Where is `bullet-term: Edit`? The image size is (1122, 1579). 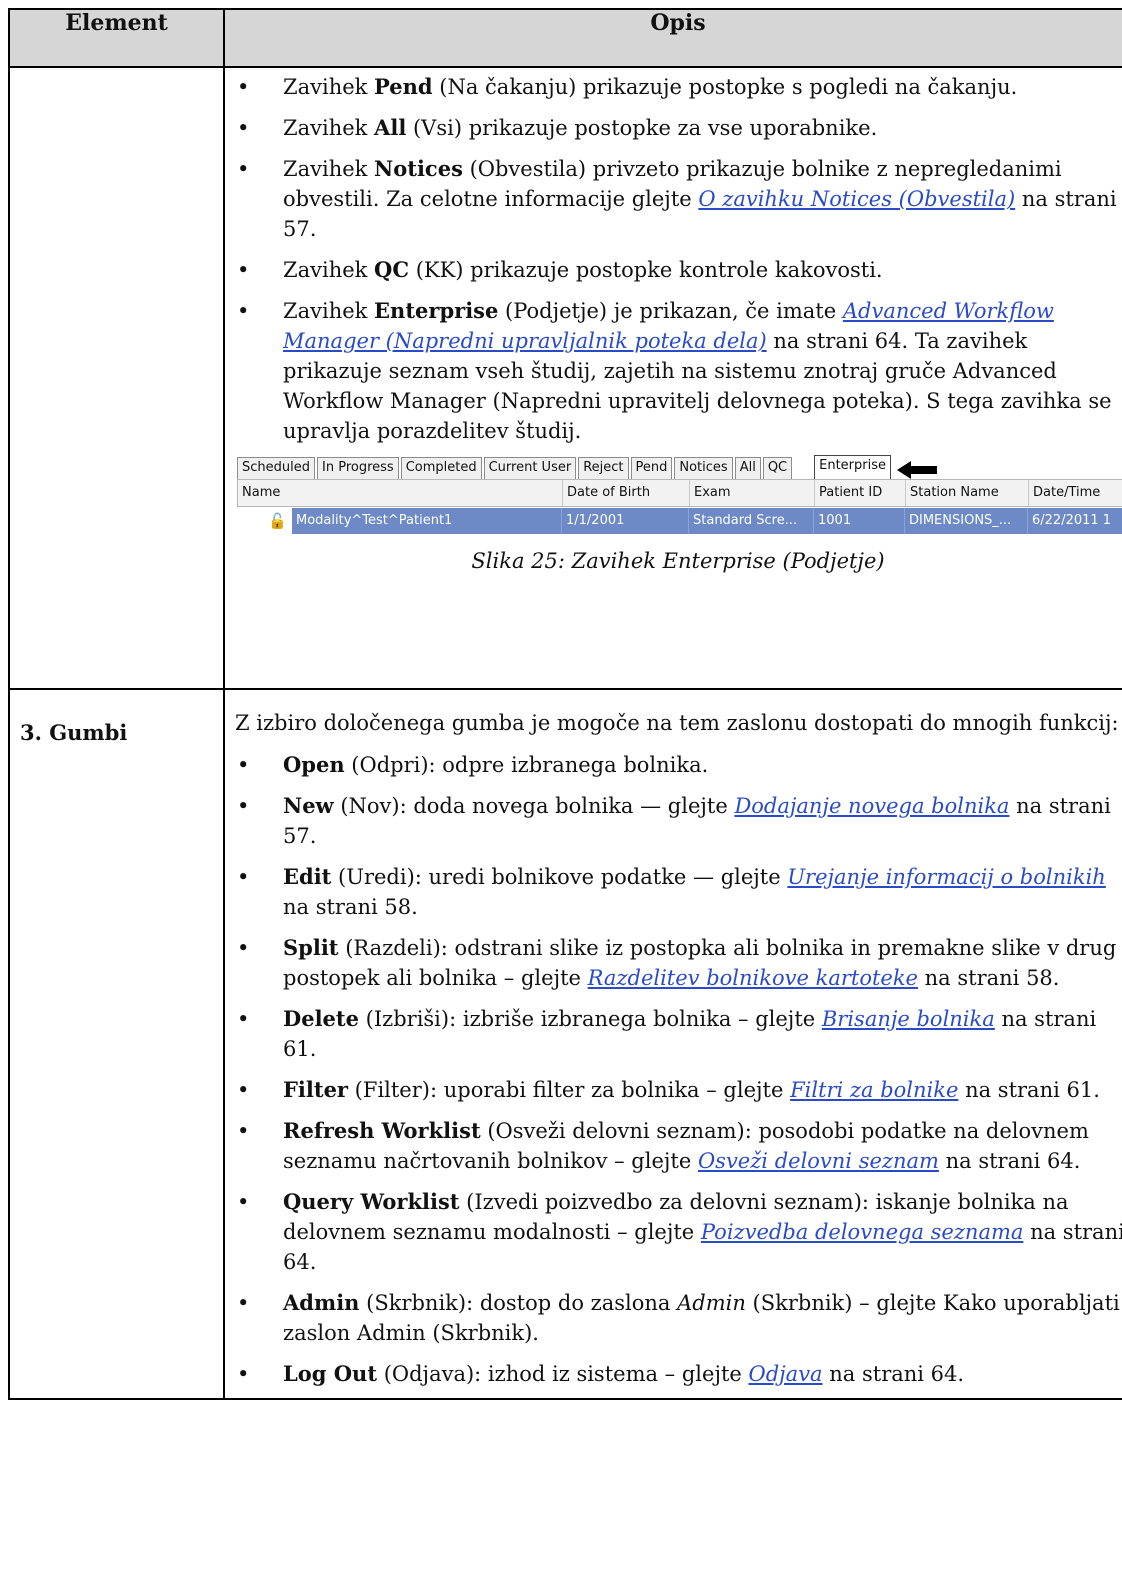 bullet-term: Edit is located at coordinates (307, 876).